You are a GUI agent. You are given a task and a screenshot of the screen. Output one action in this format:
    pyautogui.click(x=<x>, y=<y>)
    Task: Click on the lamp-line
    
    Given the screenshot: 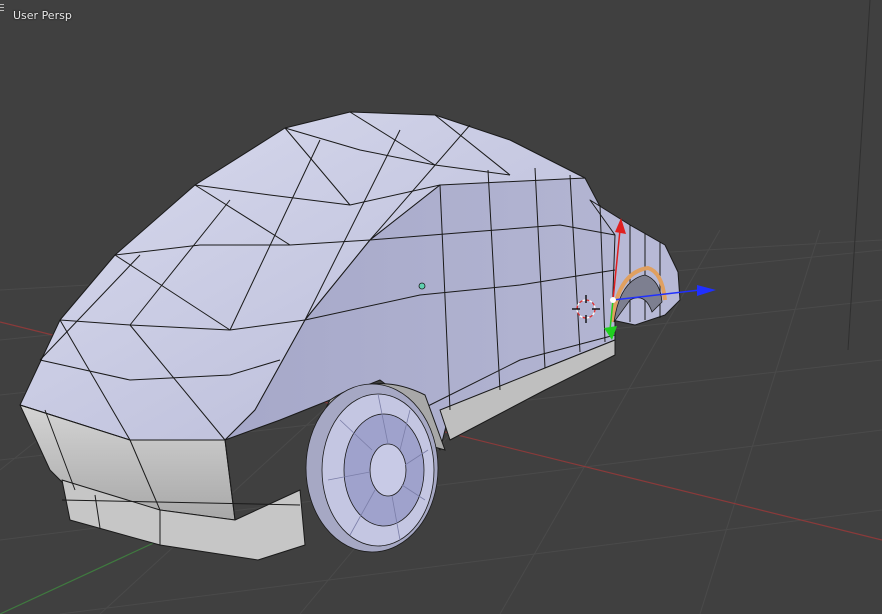 What is the action you would take?
    pyautogui.click(x=859, y=175)
    